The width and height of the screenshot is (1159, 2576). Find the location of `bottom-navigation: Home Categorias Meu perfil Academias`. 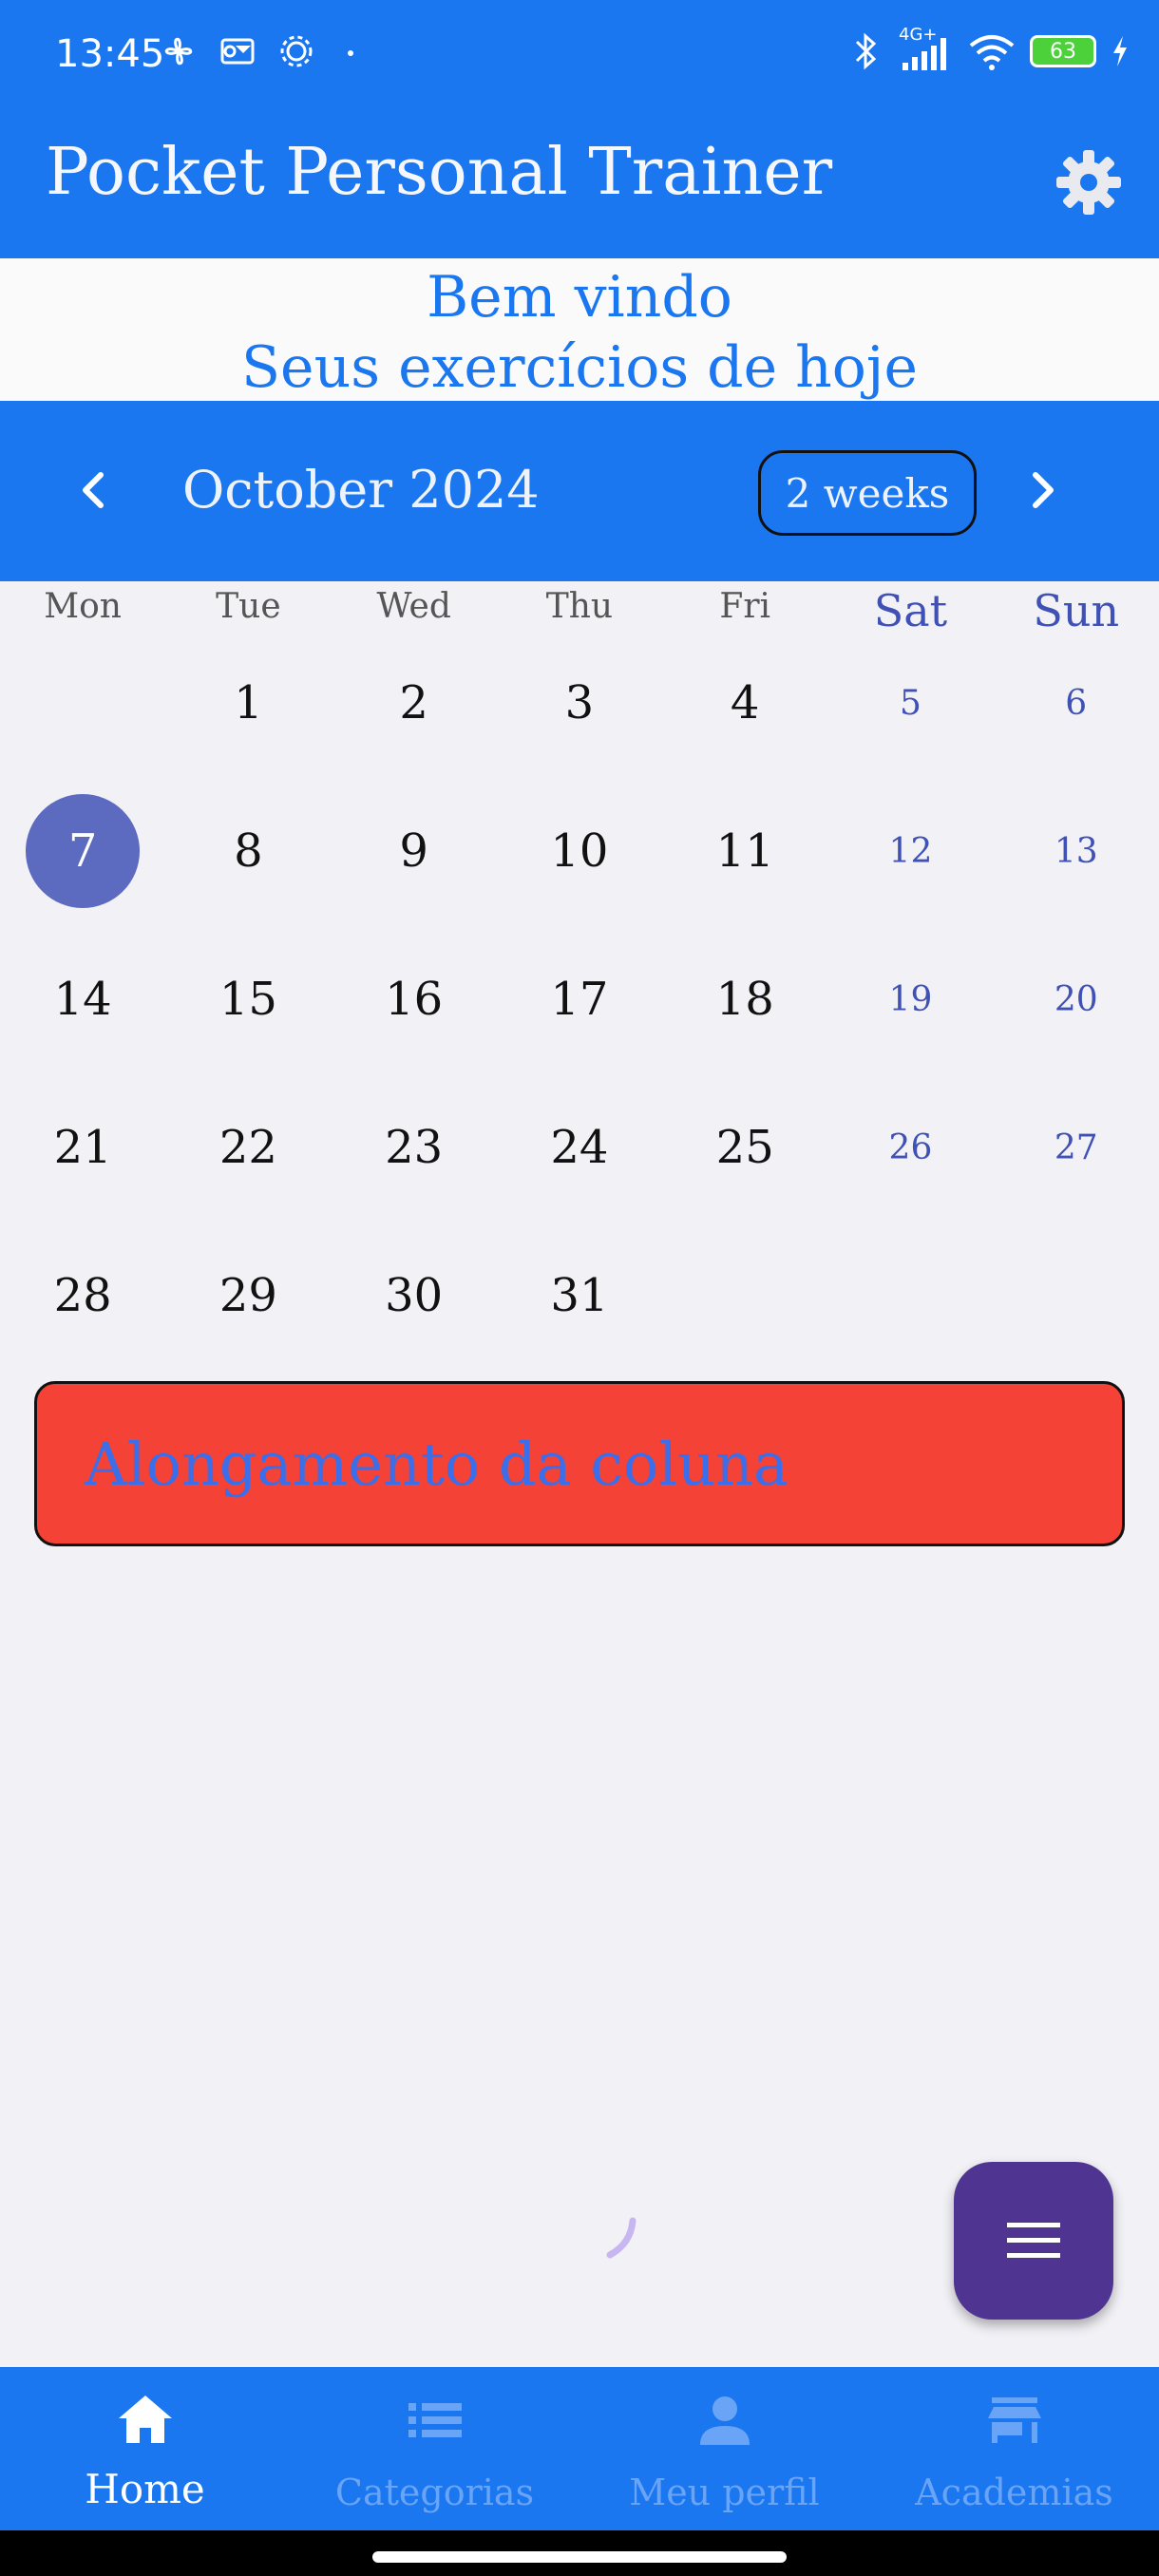

bottom-navigation: Home Categorias Meu perfil Academias is located at coordinates (579, 2448).